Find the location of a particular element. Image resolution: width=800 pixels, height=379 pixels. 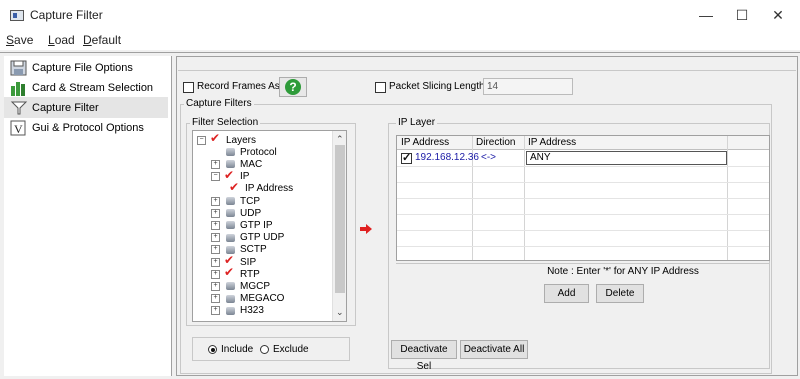

table-row: 192.168.12.36 <-> ANY is located at coordinates (583, 158).